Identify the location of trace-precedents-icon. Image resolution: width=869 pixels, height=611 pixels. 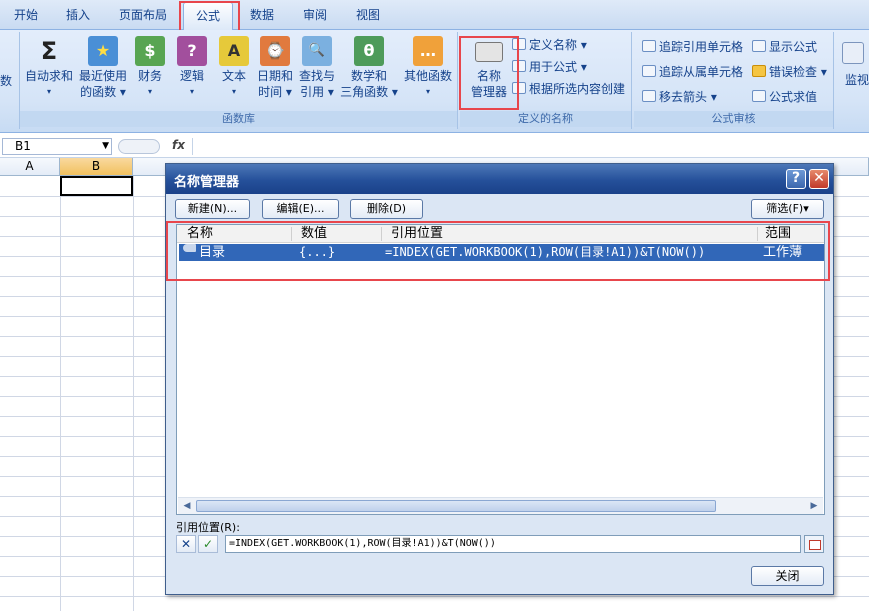
(649, 46).